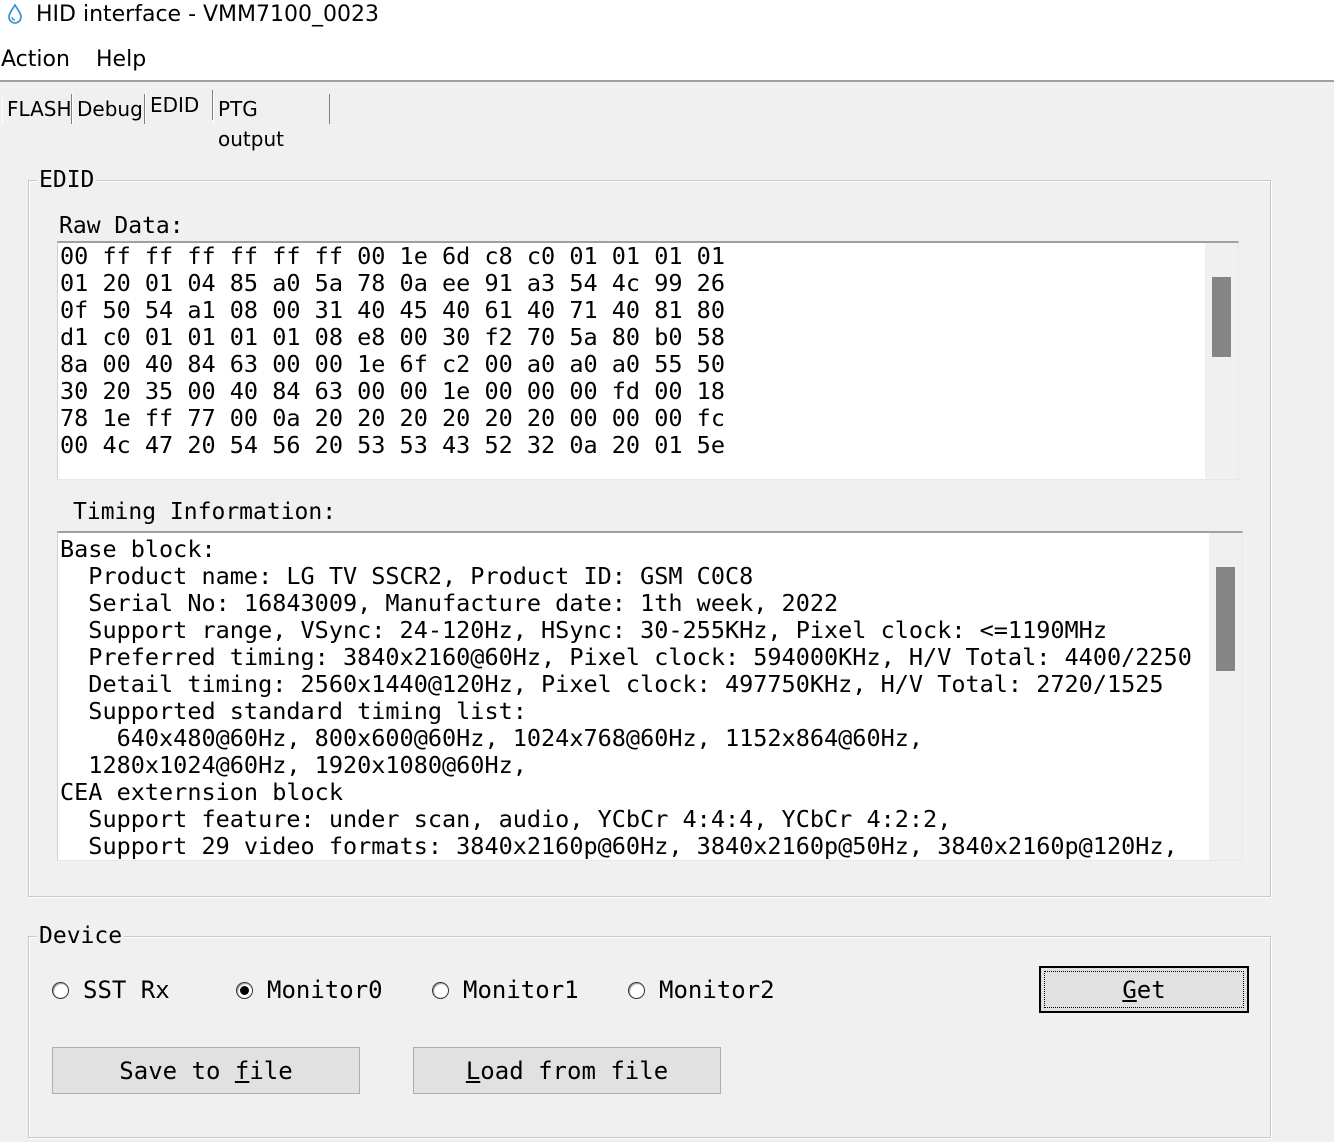 The height and width of the screenshot is (1142, 1334). Describe the element at coordinates (667, 16) in the screenshot. I see `title-bar: HID interface - VMM7100_0023` at that location.